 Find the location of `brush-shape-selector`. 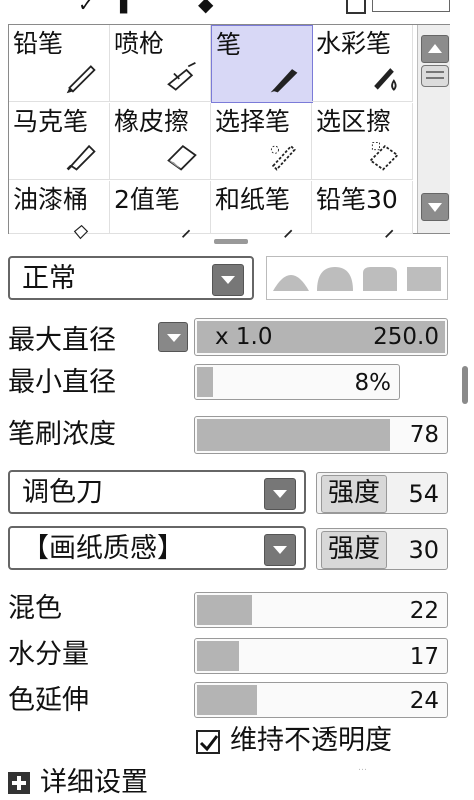

brush-shape-selector is located at coordinates (357, 278).